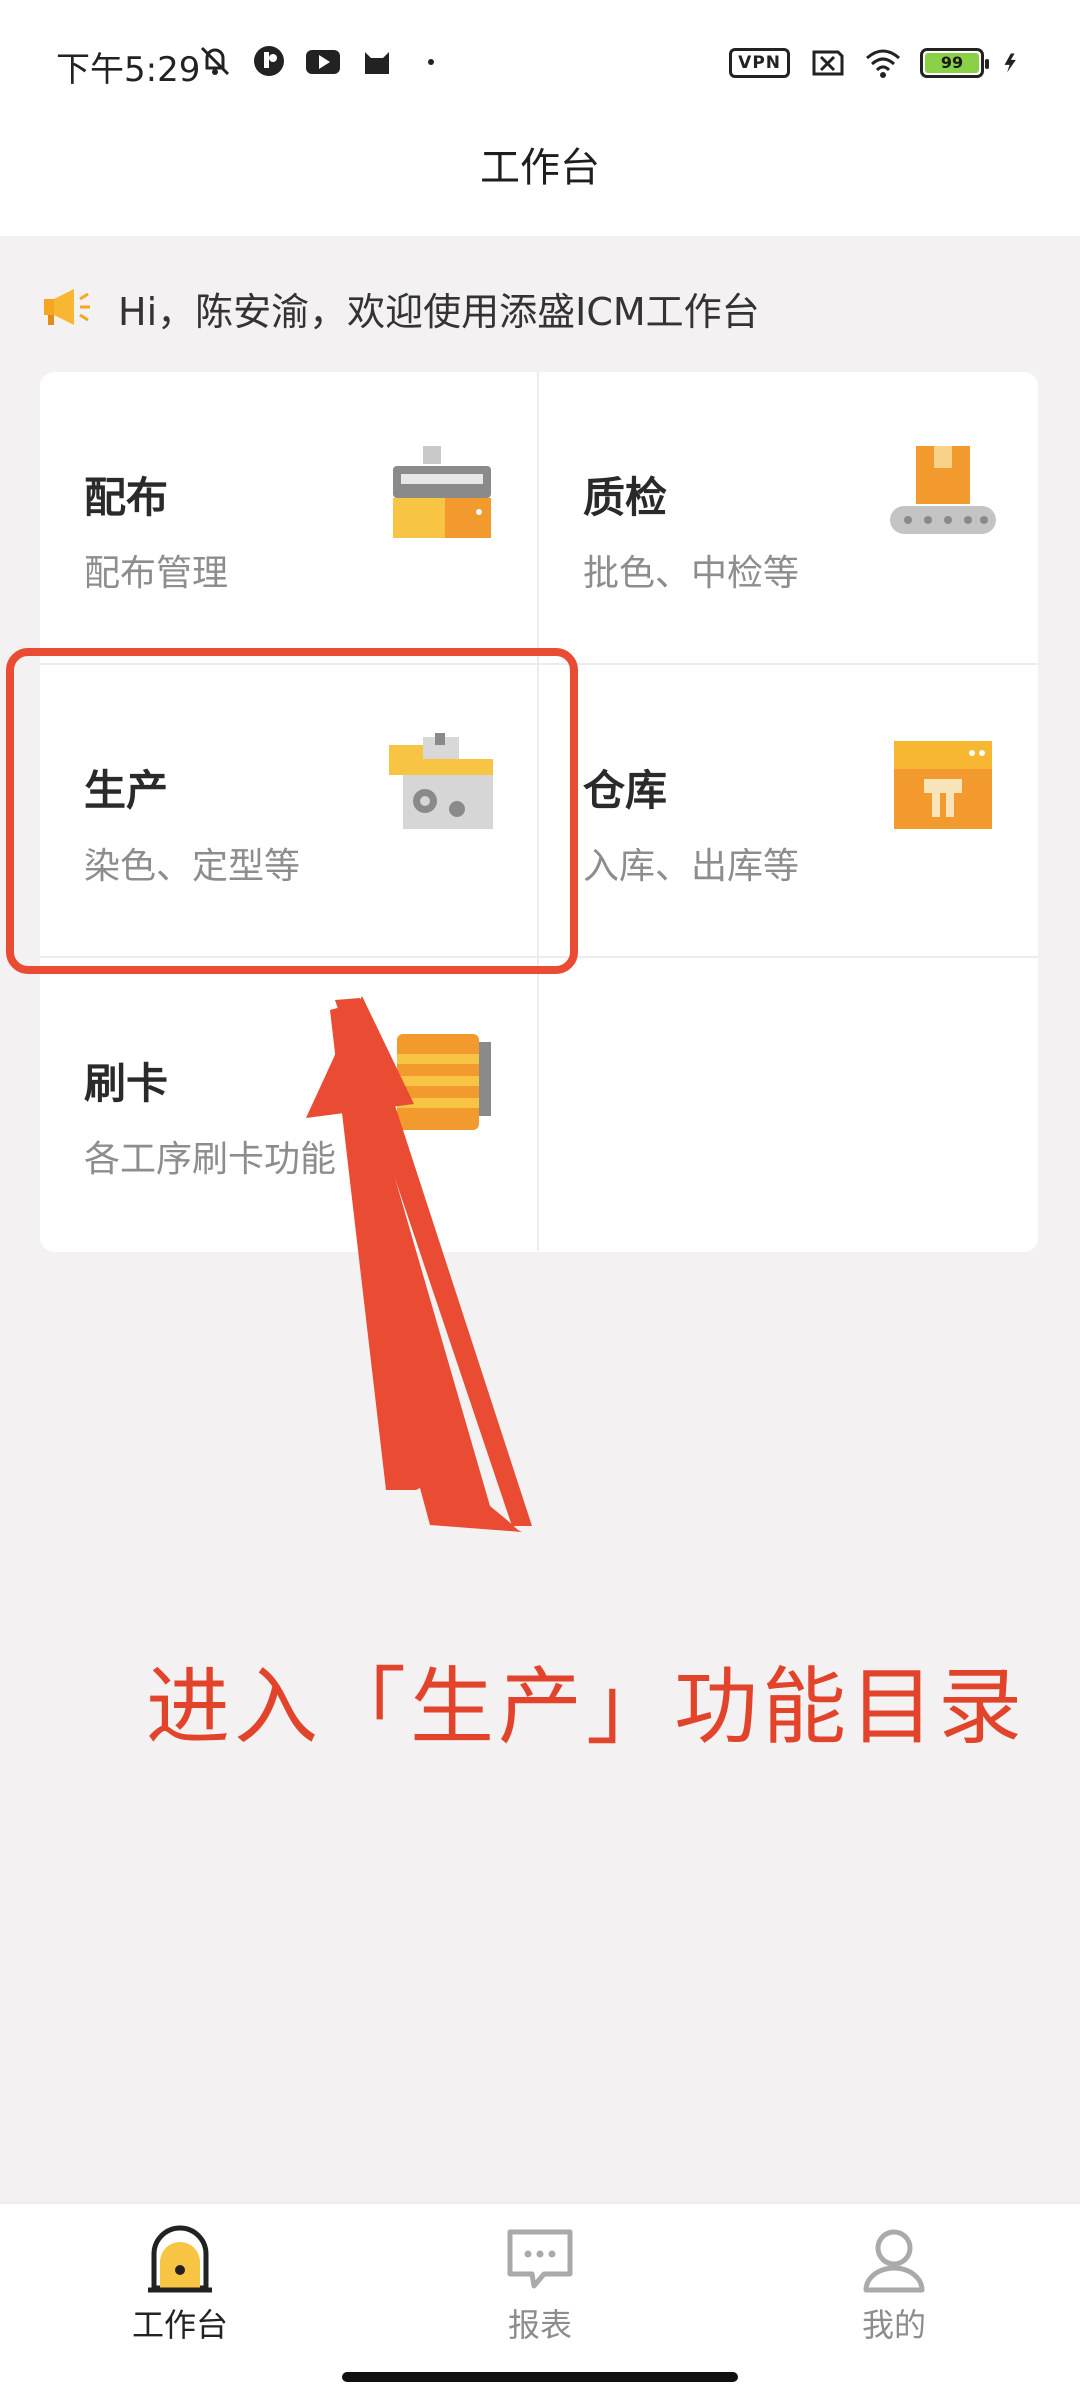  I want to click on grid-item-subtitle: 入库、出库等, so click(691, 866).